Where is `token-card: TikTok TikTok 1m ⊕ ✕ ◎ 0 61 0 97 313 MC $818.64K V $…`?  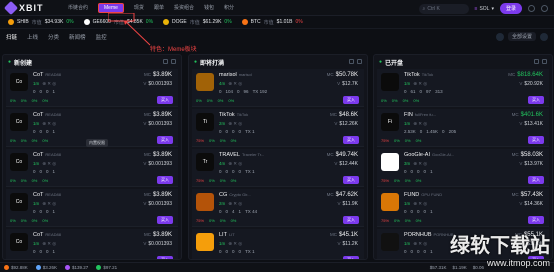
token-card: TikTok TikTok 1m ⊕ ✕ ◎ 0 61 0 97 313 MC $818.64K V $… is located at coordinates (463, 88).